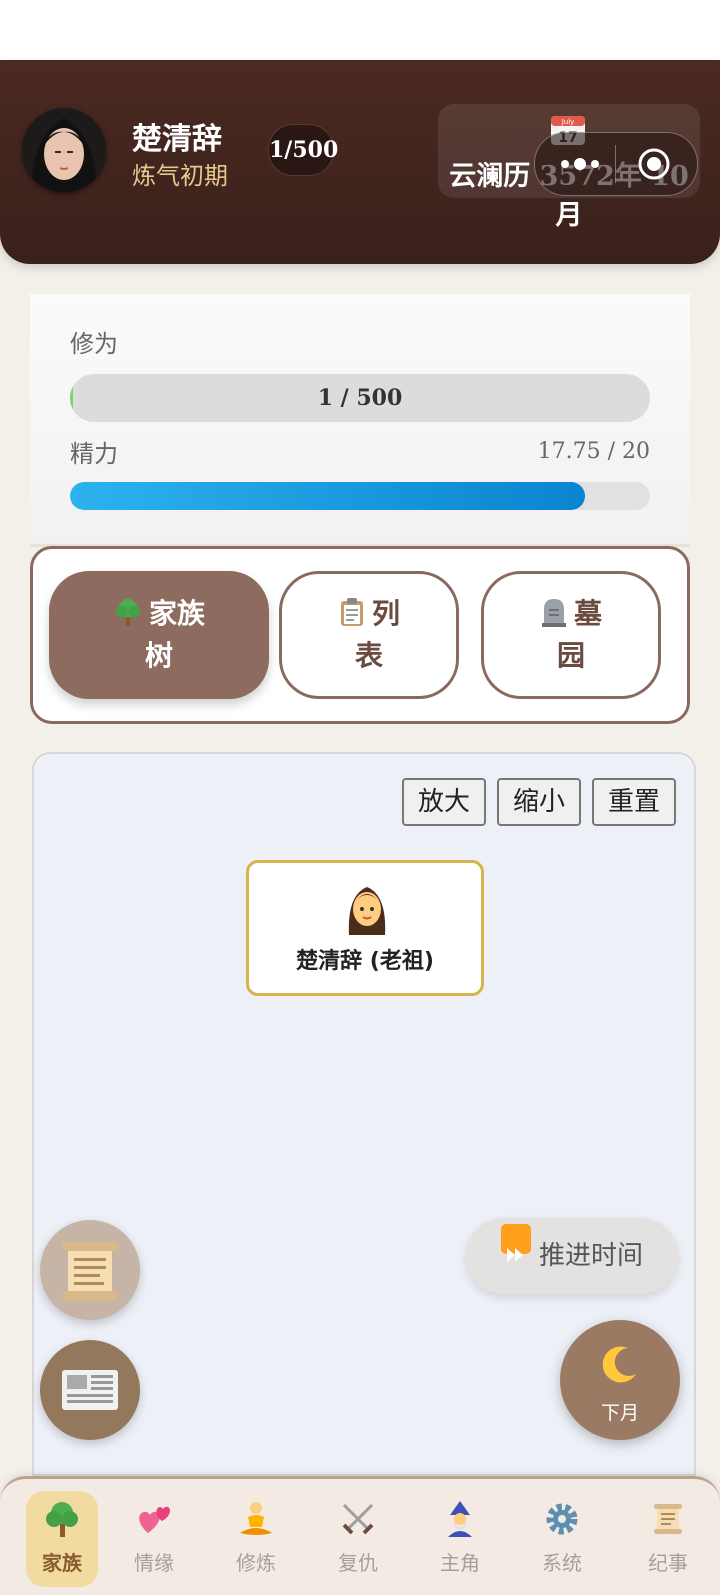 This screenshot has height=1595, width=720. I want to click on nav-cultivate: 修炼, so click(256, 1539).